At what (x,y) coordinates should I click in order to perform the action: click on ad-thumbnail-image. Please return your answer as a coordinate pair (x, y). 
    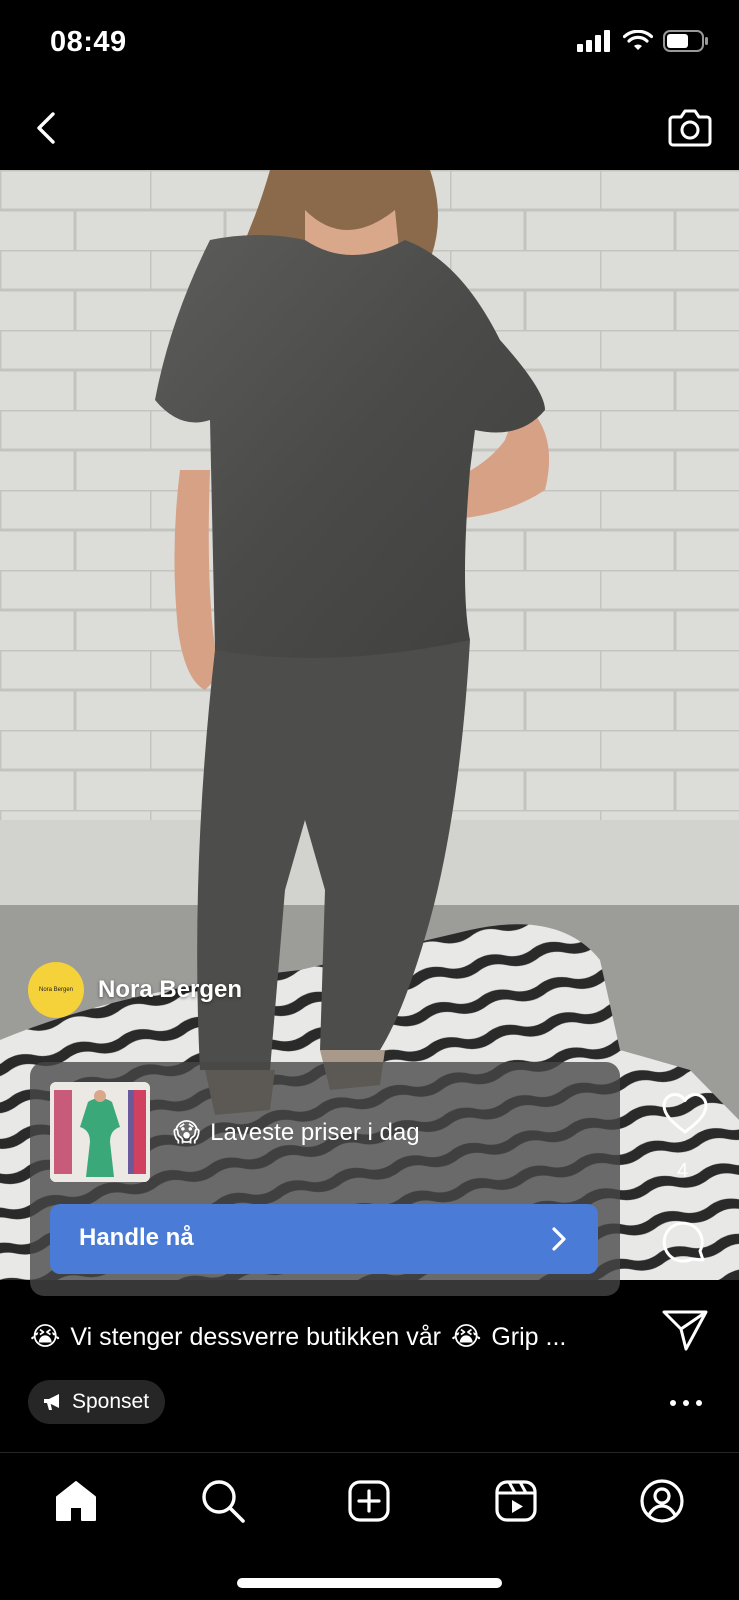
    Looking at the image, I should click on (100, 1132).